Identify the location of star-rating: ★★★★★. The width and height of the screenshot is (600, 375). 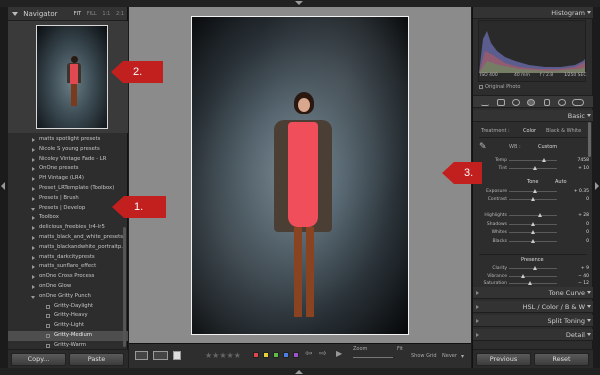
(223, 355).